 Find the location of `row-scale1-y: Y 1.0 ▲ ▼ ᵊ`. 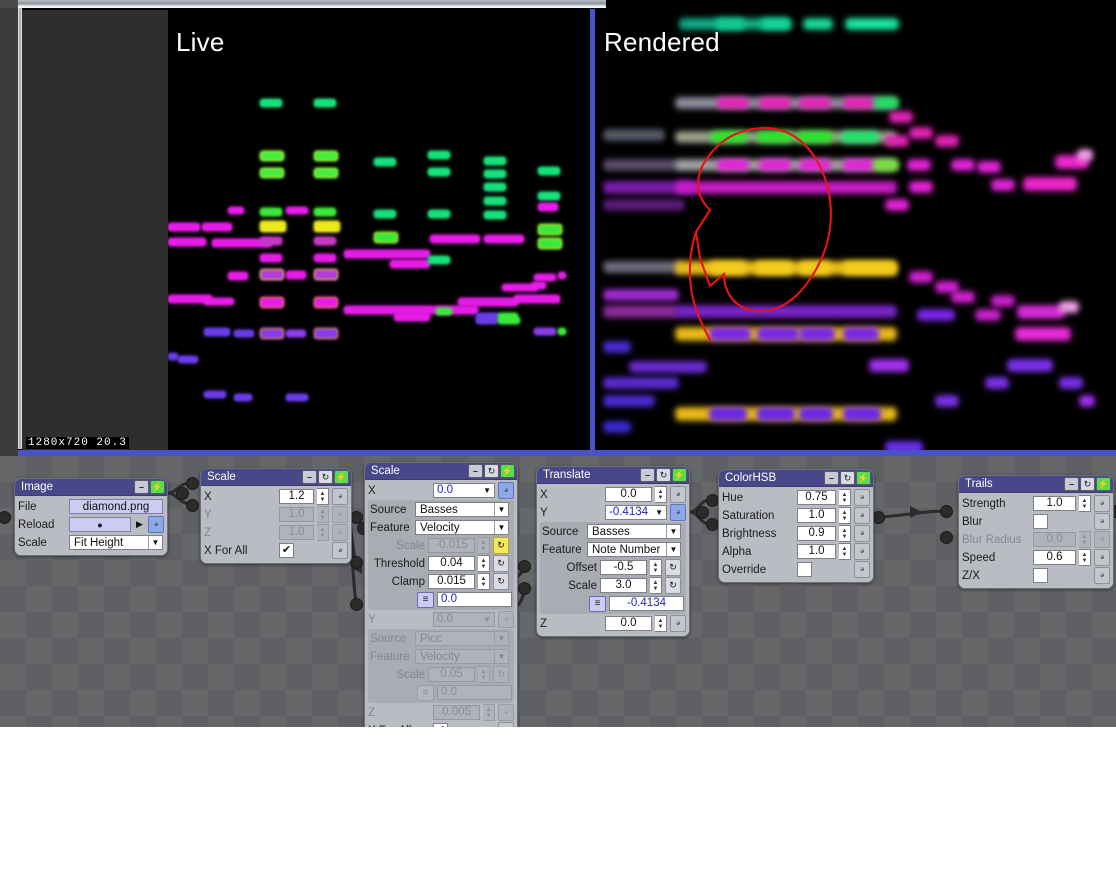

row-scale1-y: Y 1.0 ▲ ▼ ᵊ is located at coordinates (276, 514).